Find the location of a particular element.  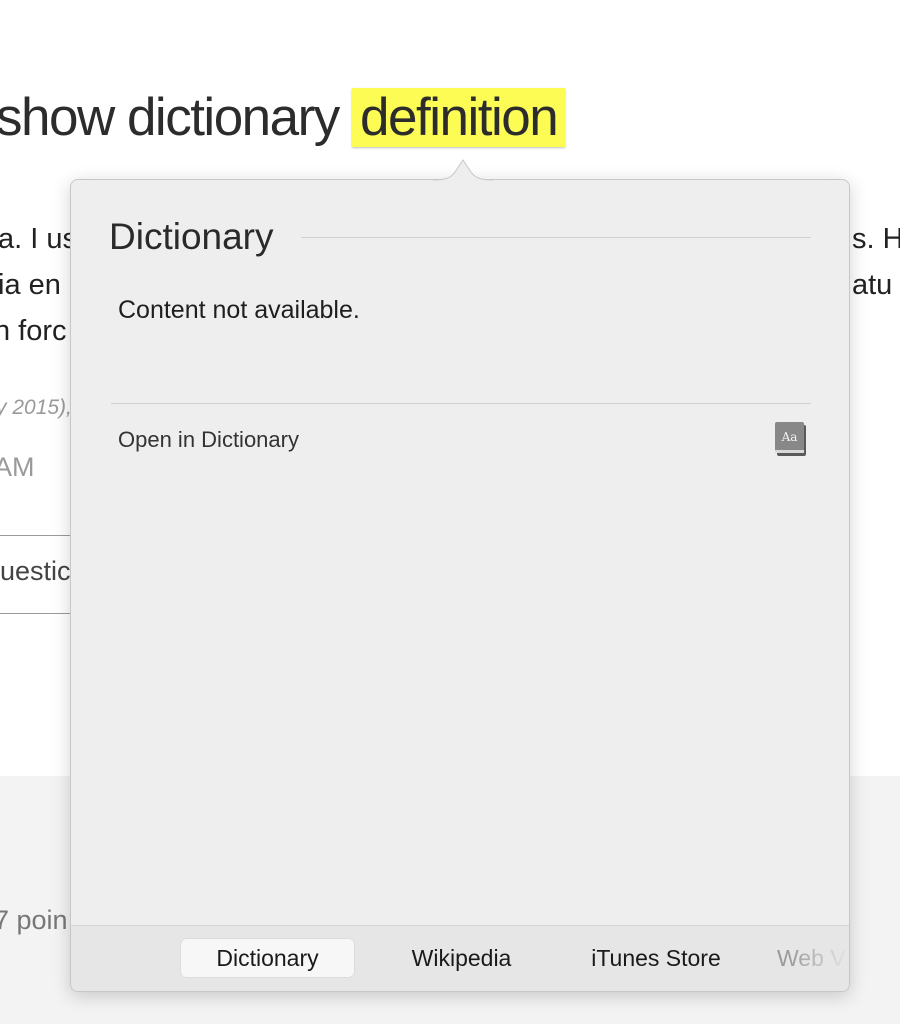

content-unavailable-message: Content not available. is located at coordinates (239, 310).